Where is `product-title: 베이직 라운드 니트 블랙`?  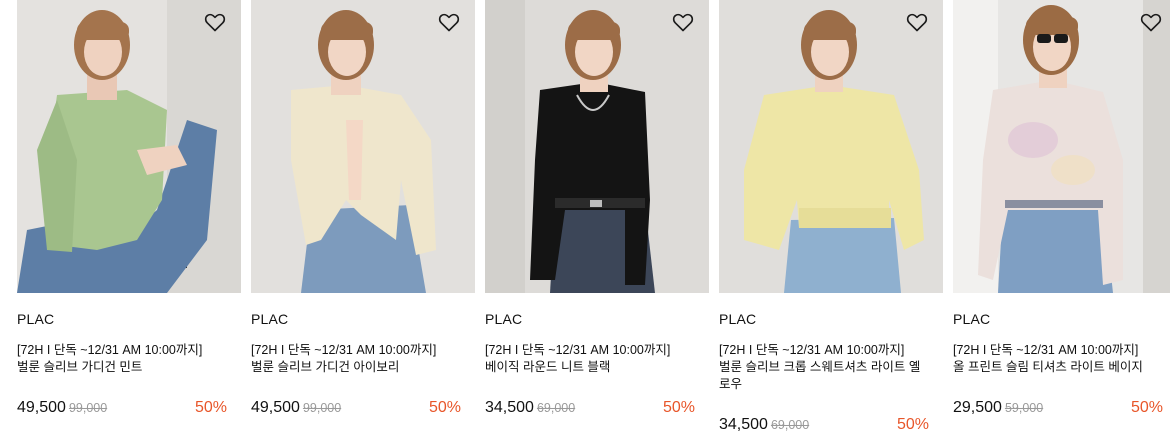 product-title: 베이직 라운드 니트 블랙 is located at coordinates (548, 367).